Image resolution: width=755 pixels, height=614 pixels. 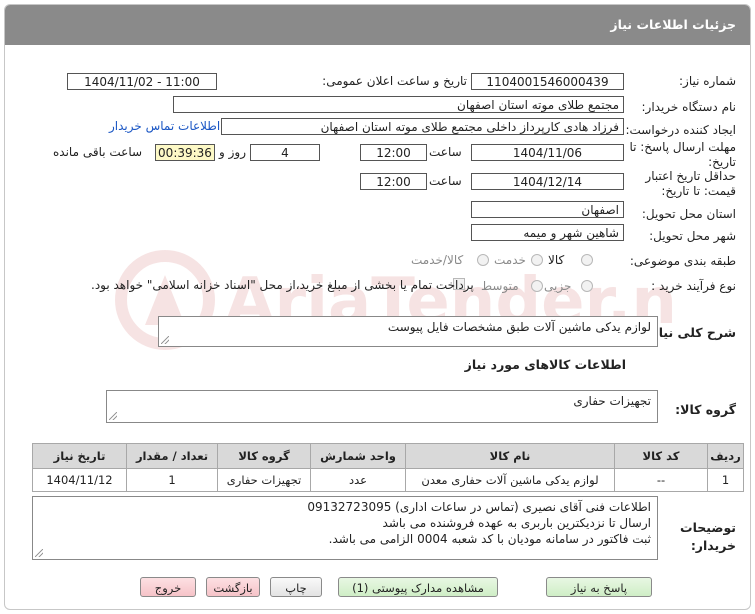 What do you see at coordinates (587, 260) in the screenshot?
I see `category-radio-goods` at bounding box center [587, 260].